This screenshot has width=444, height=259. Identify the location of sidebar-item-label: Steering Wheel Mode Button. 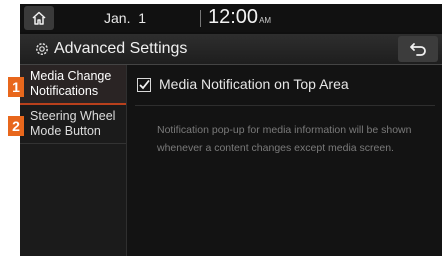
(73, 123).